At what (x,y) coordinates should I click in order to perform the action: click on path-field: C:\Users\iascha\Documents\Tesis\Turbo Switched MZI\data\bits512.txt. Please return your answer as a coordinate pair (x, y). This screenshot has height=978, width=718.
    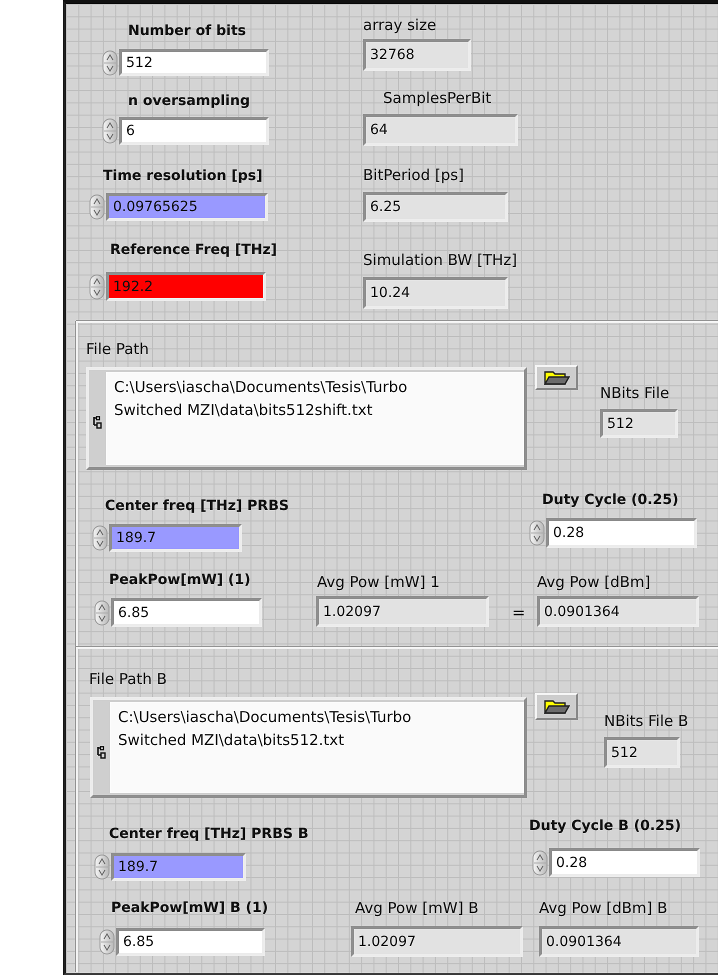
    Looking at the image, I should click on (308, 747).